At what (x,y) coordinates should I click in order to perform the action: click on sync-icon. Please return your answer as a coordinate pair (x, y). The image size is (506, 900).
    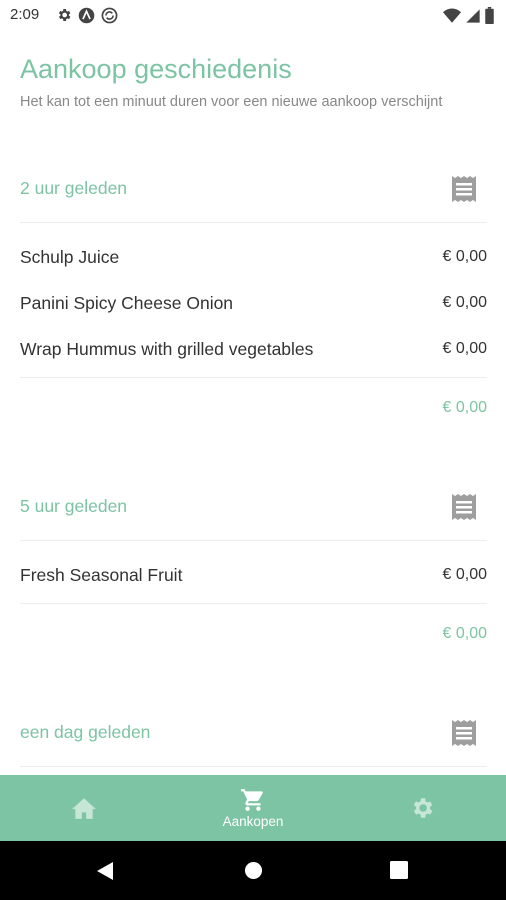
    Looking at the image, I should click on (109, 15).